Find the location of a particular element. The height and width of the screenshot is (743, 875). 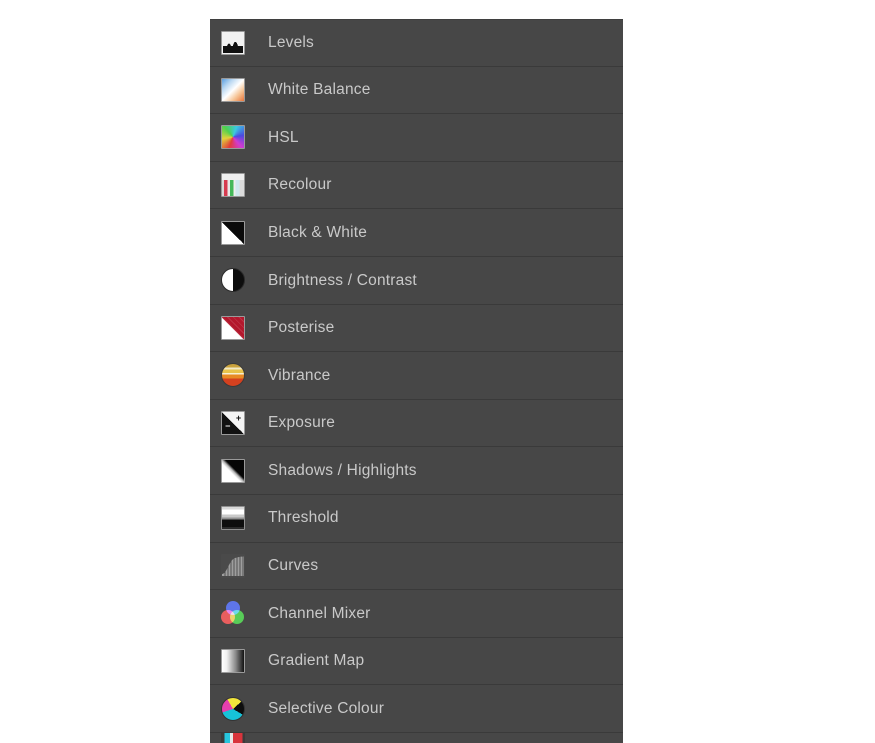

adjustment-item-label: Recolour is located at coordinates (300, 185).